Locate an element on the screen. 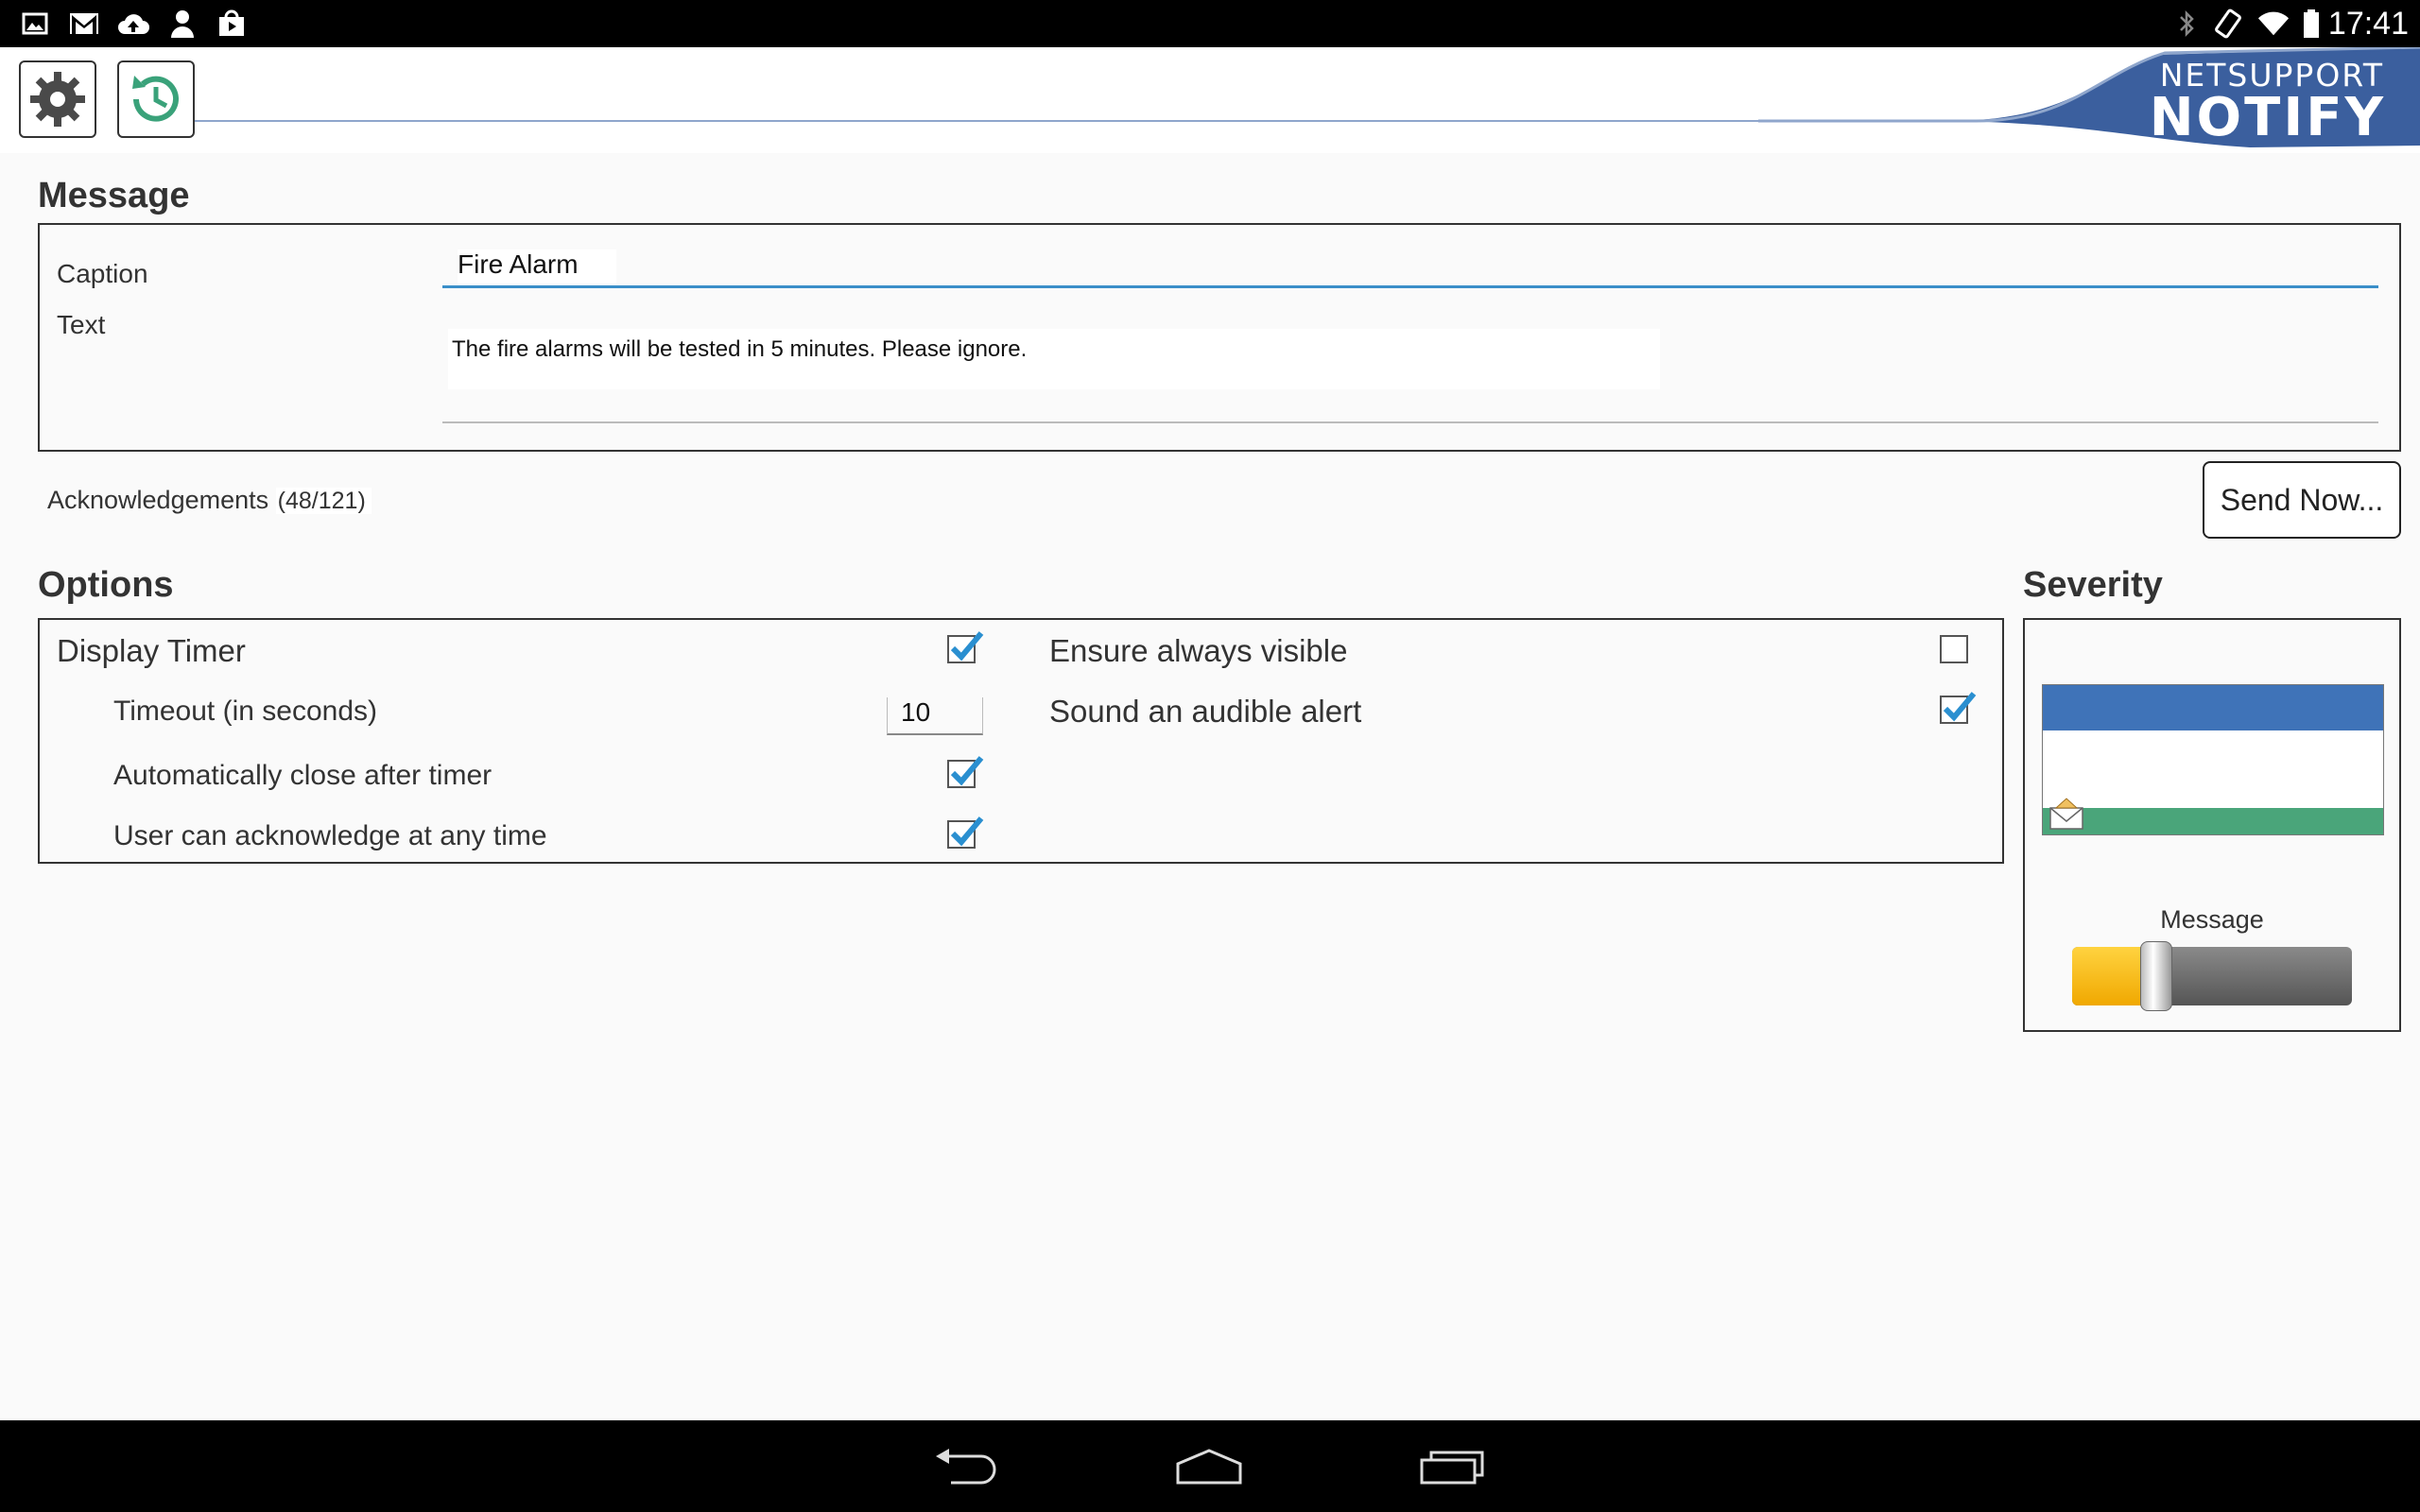 This screenshot has height=1512, width=2420. audible-alert-checkbox is located at coordinates (1958, 708).